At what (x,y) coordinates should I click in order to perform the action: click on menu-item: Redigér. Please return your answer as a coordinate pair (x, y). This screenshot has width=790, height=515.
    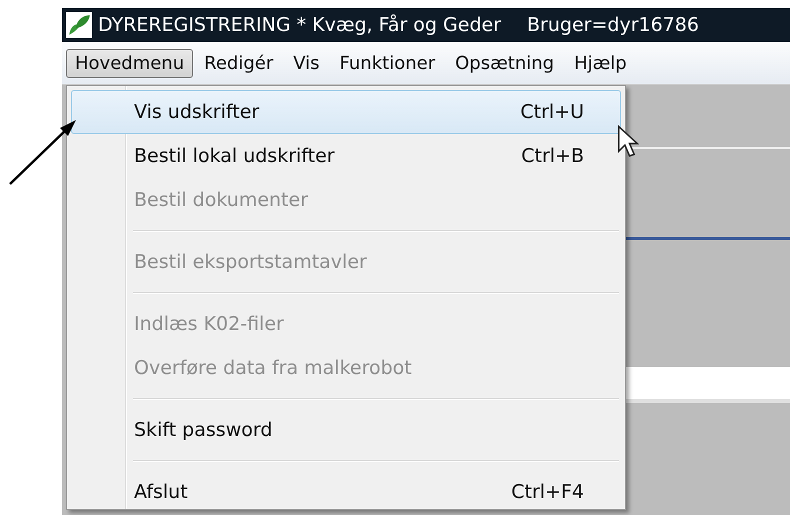
    Looking at the image, I should click on (238, 63).